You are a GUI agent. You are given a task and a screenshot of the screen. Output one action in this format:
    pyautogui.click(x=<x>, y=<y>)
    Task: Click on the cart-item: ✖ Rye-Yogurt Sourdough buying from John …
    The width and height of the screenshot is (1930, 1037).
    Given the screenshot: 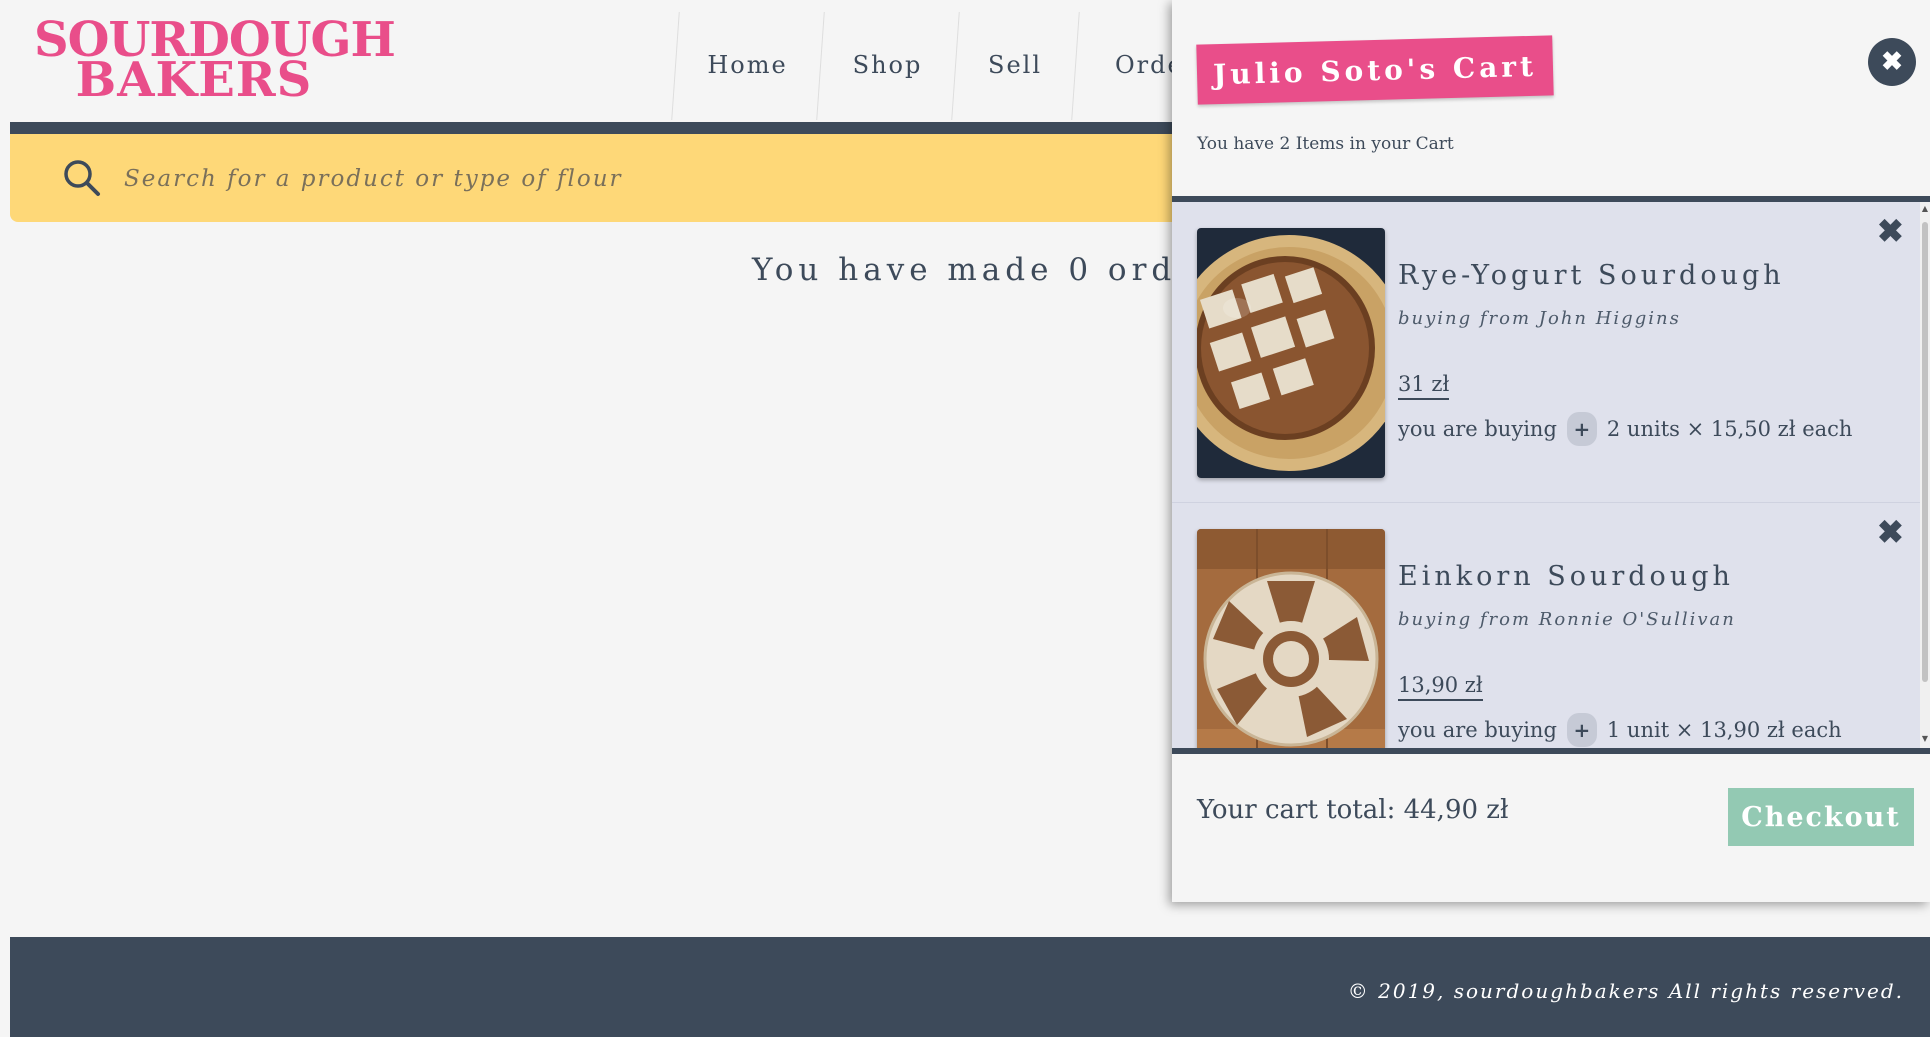 What is the action you would take?
    pyautogui.click(x=1546, y=352)
    